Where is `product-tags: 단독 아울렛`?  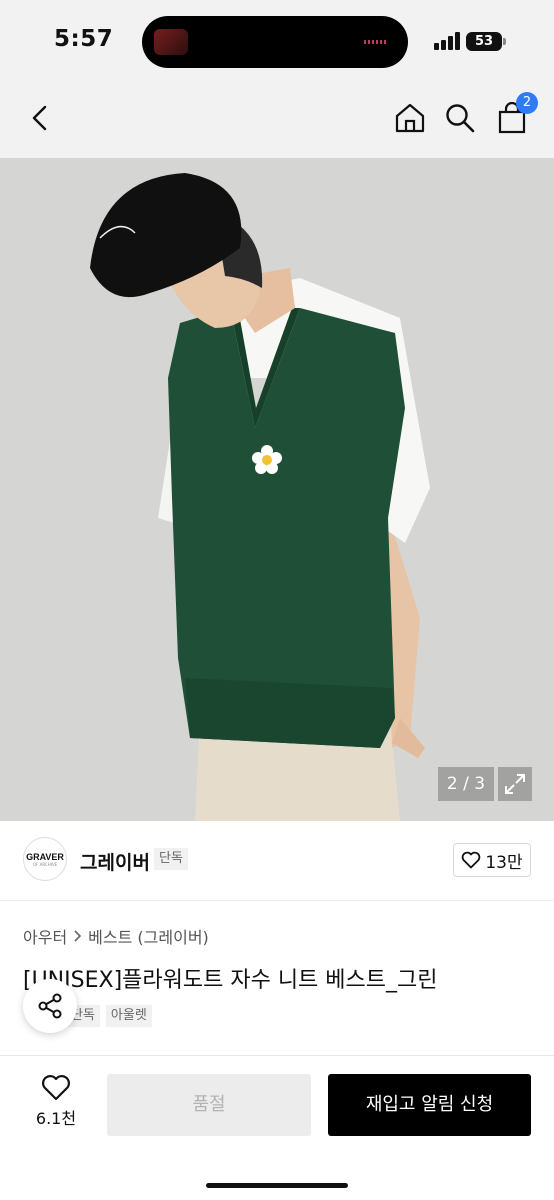
product-tags: 단독 아울렛 is located at coordinates (109, 1016).